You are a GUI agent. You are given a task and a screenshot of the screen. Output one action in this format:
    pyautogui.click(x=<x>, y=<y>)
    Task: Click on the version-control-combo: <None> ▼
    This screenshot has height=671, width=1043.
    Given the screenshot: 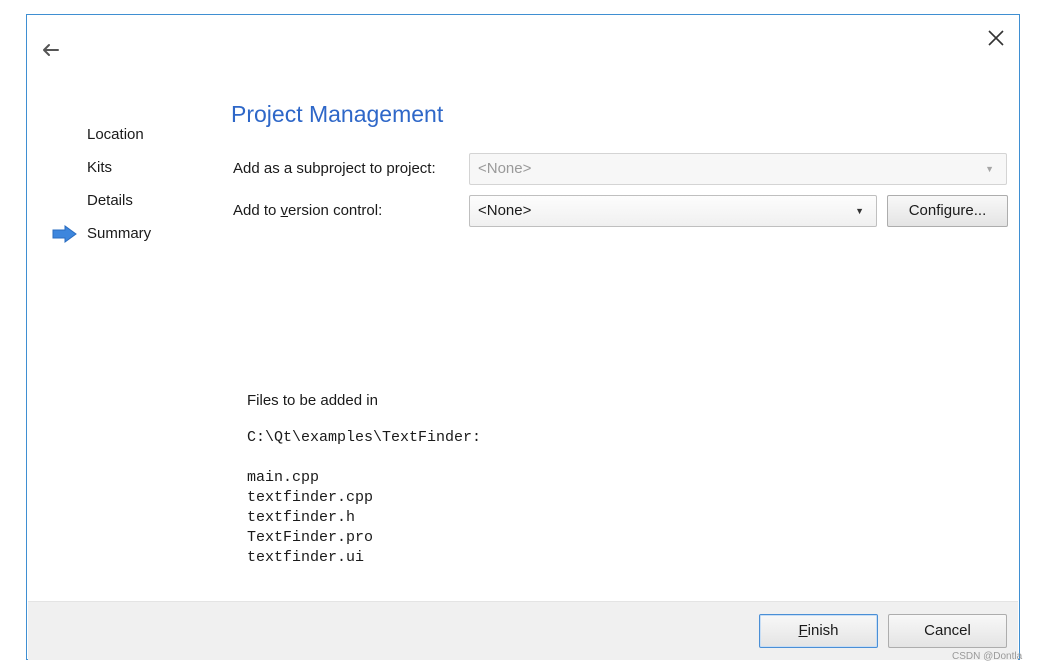 What is the action you would take?
    pyautogui.click(x=673, y=211)
    